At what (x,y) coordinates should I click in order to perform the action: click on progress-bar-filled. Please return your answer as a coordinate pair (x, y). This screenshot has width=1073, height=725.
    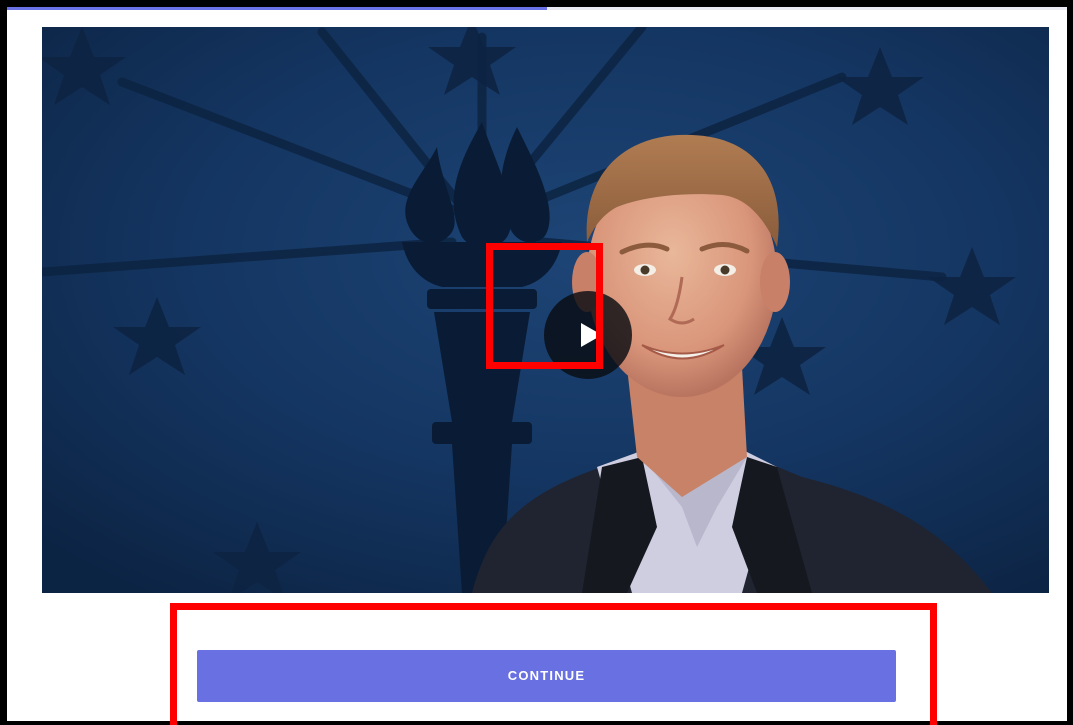
    Looking at the image, I should click on (277, 8).